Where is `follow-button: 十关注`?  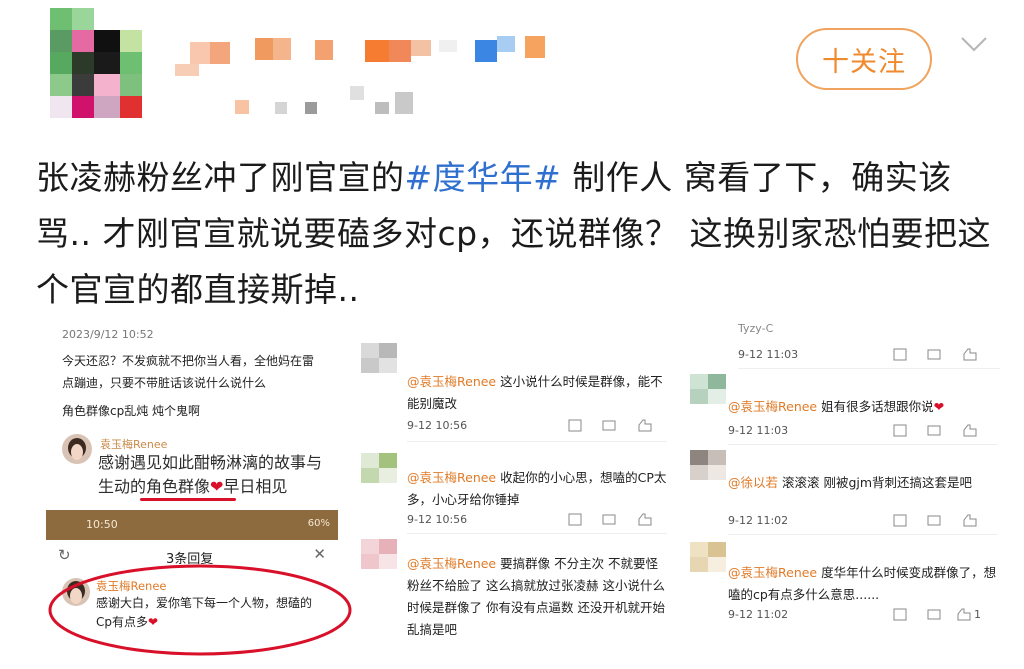
follow-button: 十关注 is located at coordinates (864, 59).